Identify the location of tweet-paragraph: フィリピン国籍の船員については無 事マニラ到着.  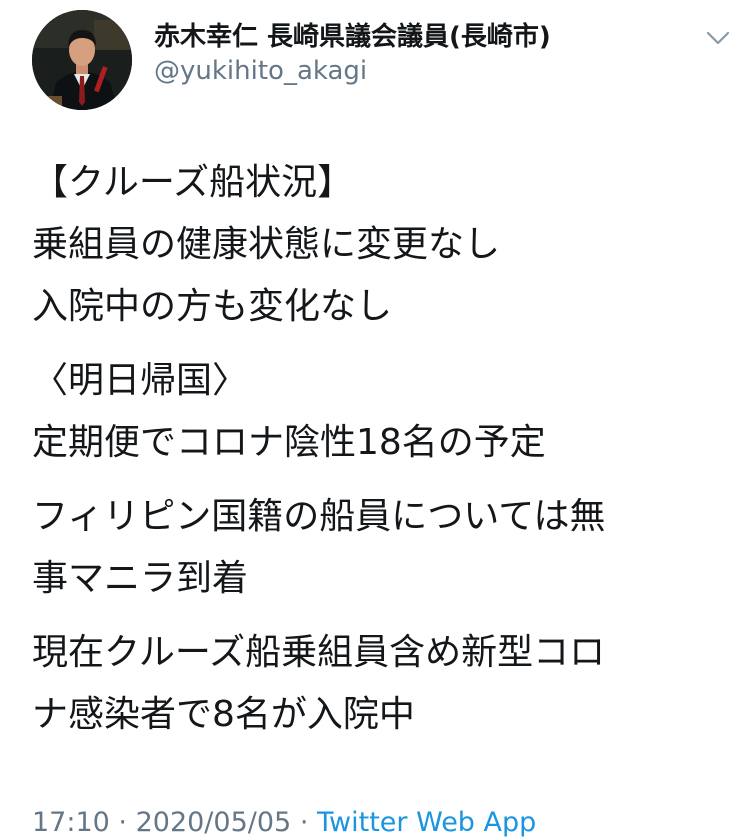
(377, 548).